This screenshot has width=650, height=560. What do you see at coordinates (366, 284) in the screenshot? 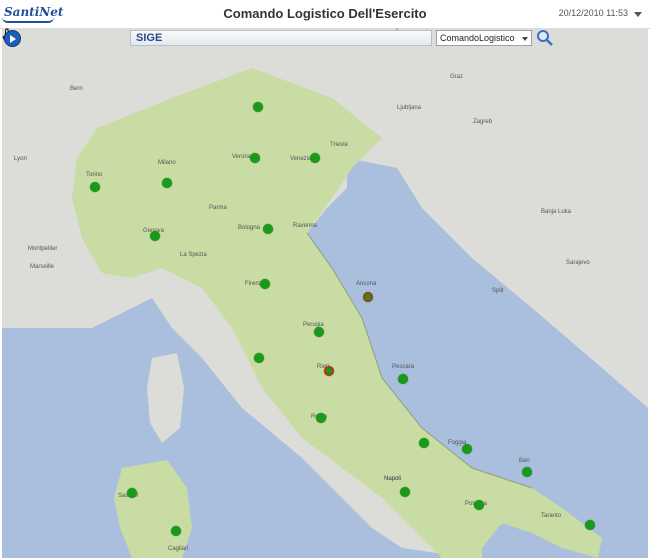
I see `map-place-label: Ancona` at bounding box center [366, 284].